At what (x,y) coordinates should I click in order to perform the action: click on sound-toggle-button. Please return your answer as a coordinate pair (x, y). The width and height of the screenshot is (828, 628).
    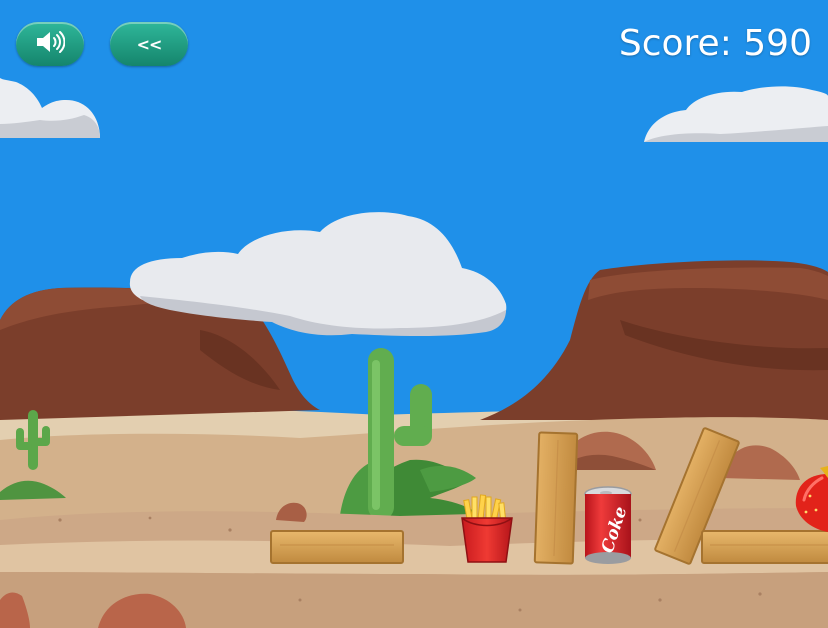
    Looking at the image, I should click on (50, 44).